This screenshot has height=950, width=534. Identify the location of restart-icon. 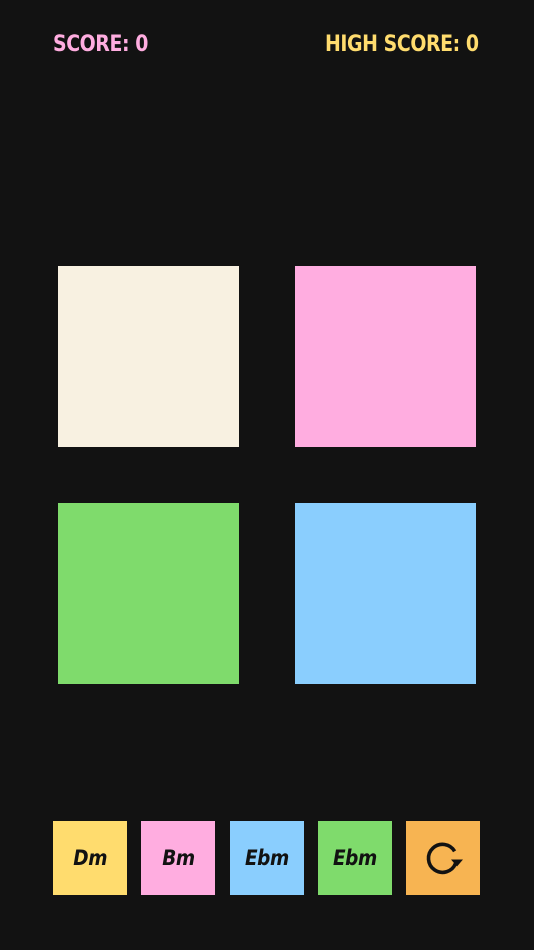
(444, 858).